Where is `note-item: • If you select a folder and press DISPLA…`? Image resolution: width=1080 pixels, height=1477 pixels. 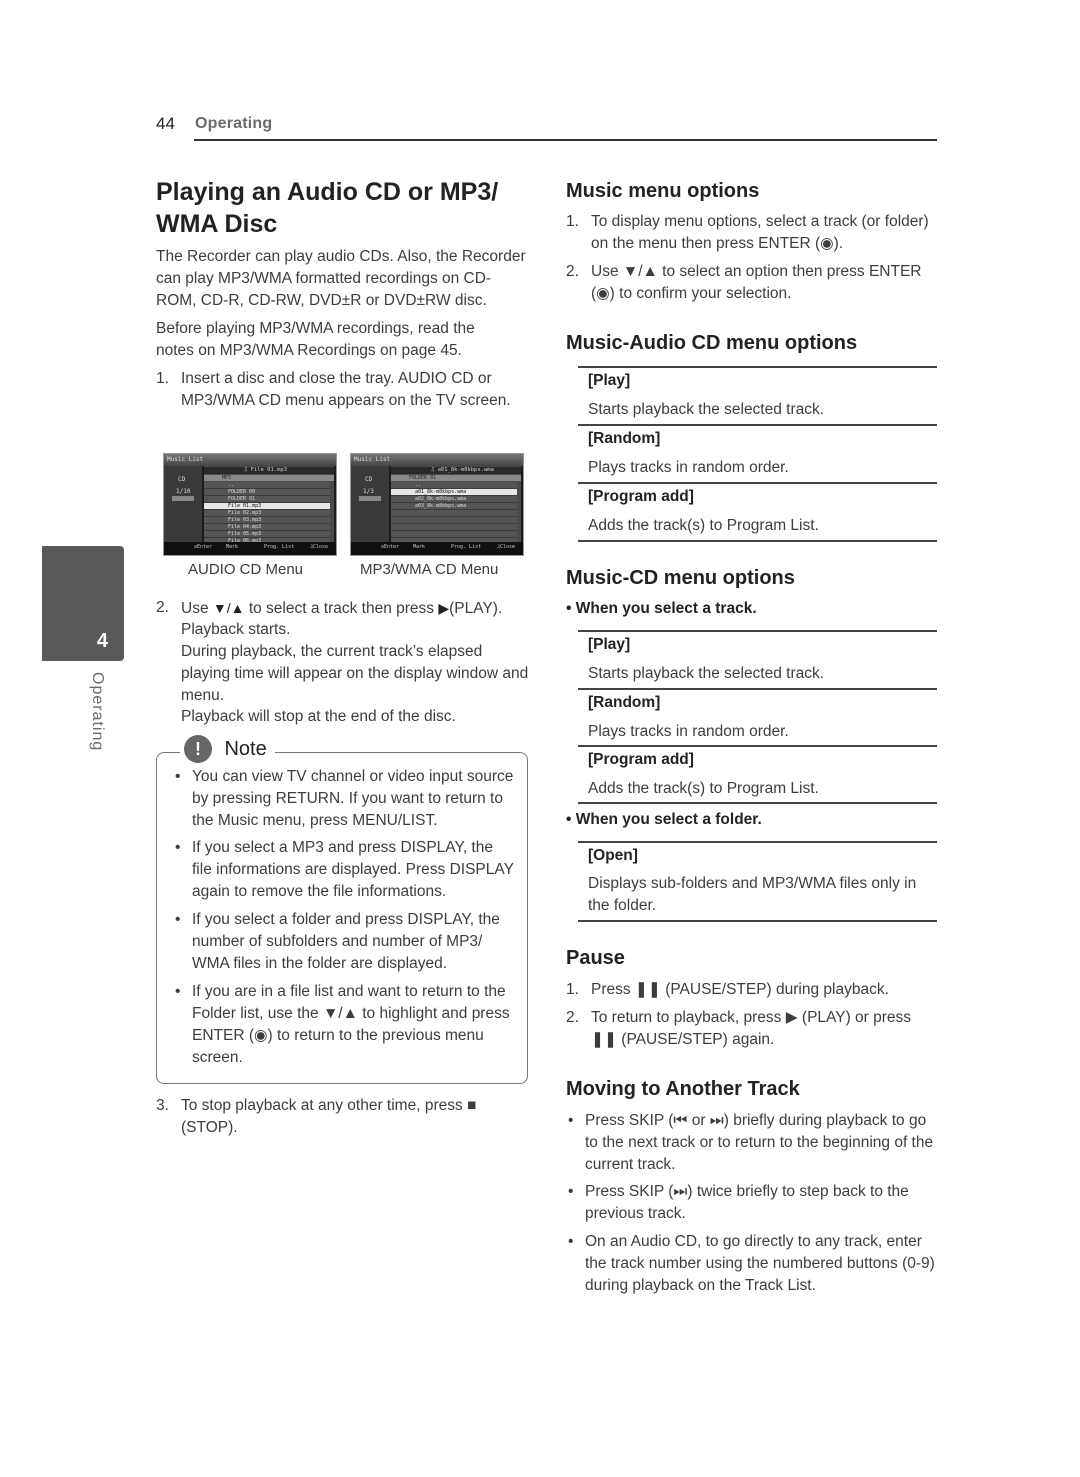
note-item: • If you select a folder and press DISPLA… is located at coordinates (337, 941).